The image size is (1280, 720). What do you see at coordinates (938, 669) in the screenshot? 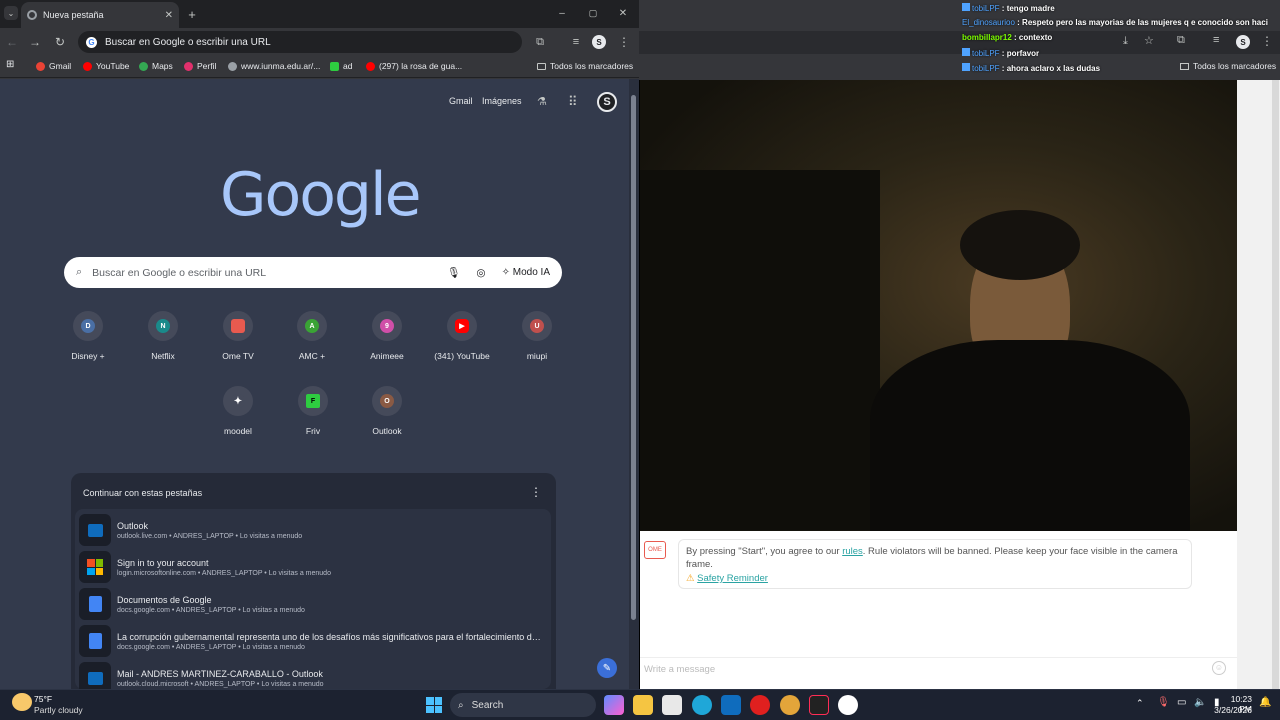
I see `message-input: Write a message` at bounding box center [938, 669].